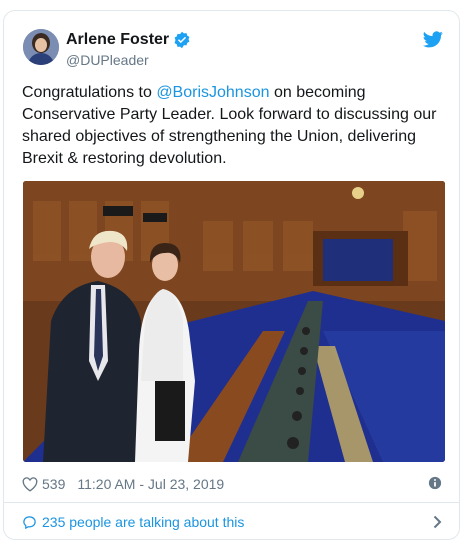  I want to click on conversation-link: 235 people are talking about this, so click(232, 522).